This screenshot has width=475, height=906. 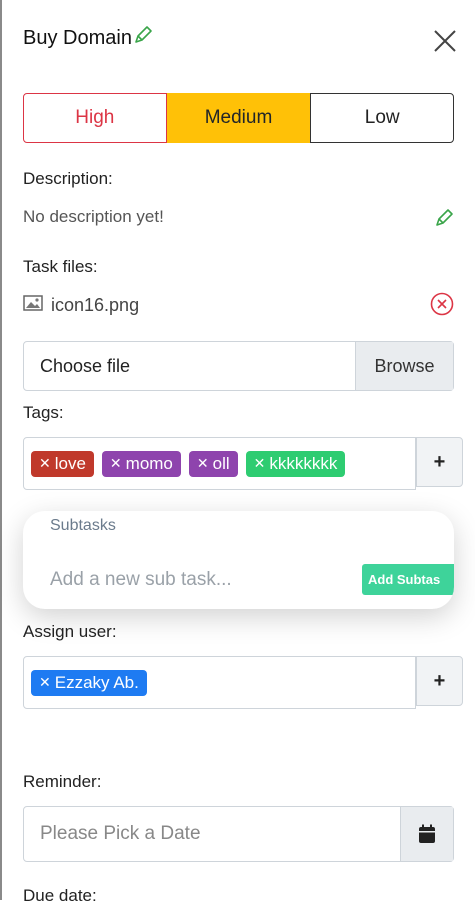 I want to click on file-item: icon16.png, so click(x=81, y=305).